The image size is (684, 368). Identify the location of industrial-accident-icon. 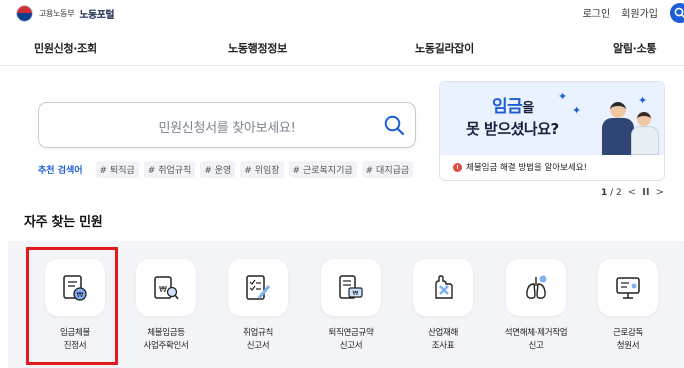
(444, 287).